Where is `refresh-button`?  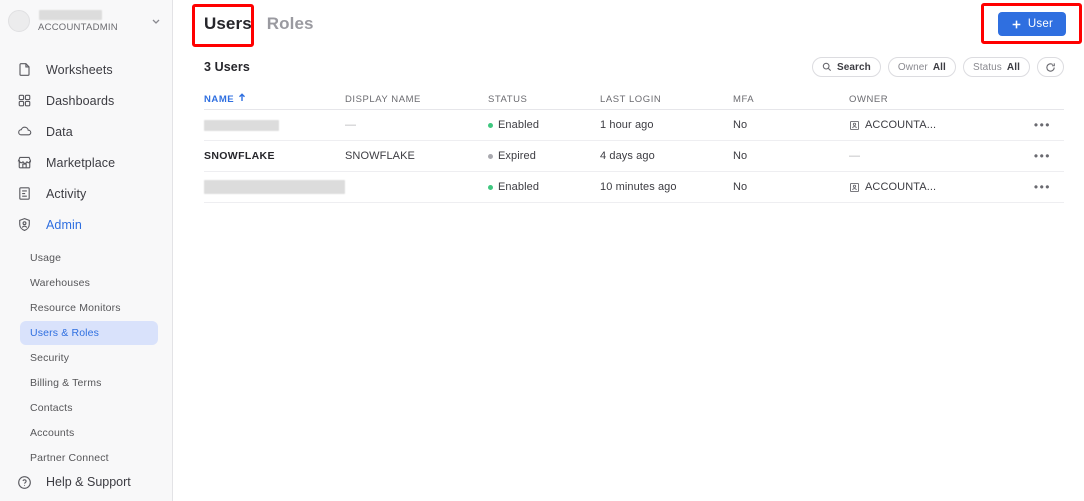 refresh-button is located at coordinates (1050, 67).